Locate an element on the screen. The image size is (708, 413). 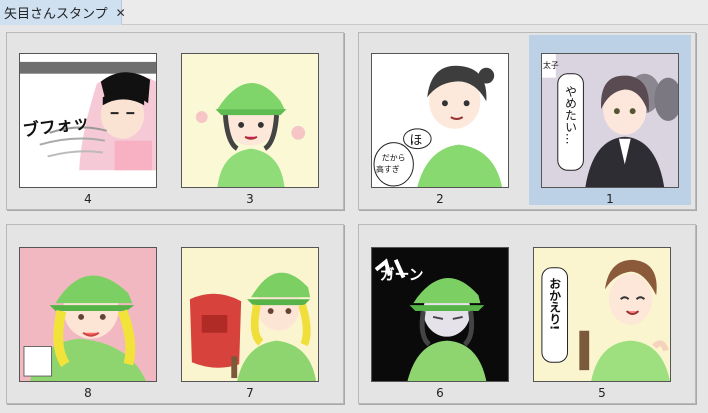
page-3-illustration is located at coordinates (250, 120).